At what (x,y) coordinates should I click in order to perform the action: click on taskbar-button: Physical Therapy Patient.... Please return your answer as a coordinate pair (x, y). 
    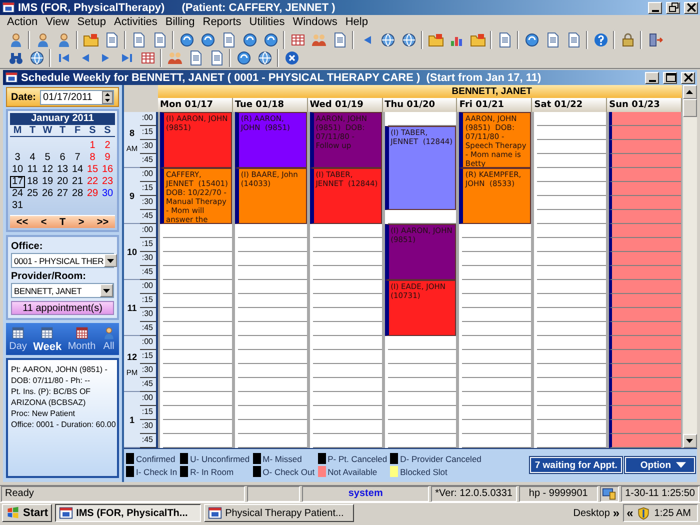
    Looking at the image, I should click on (279, 513).